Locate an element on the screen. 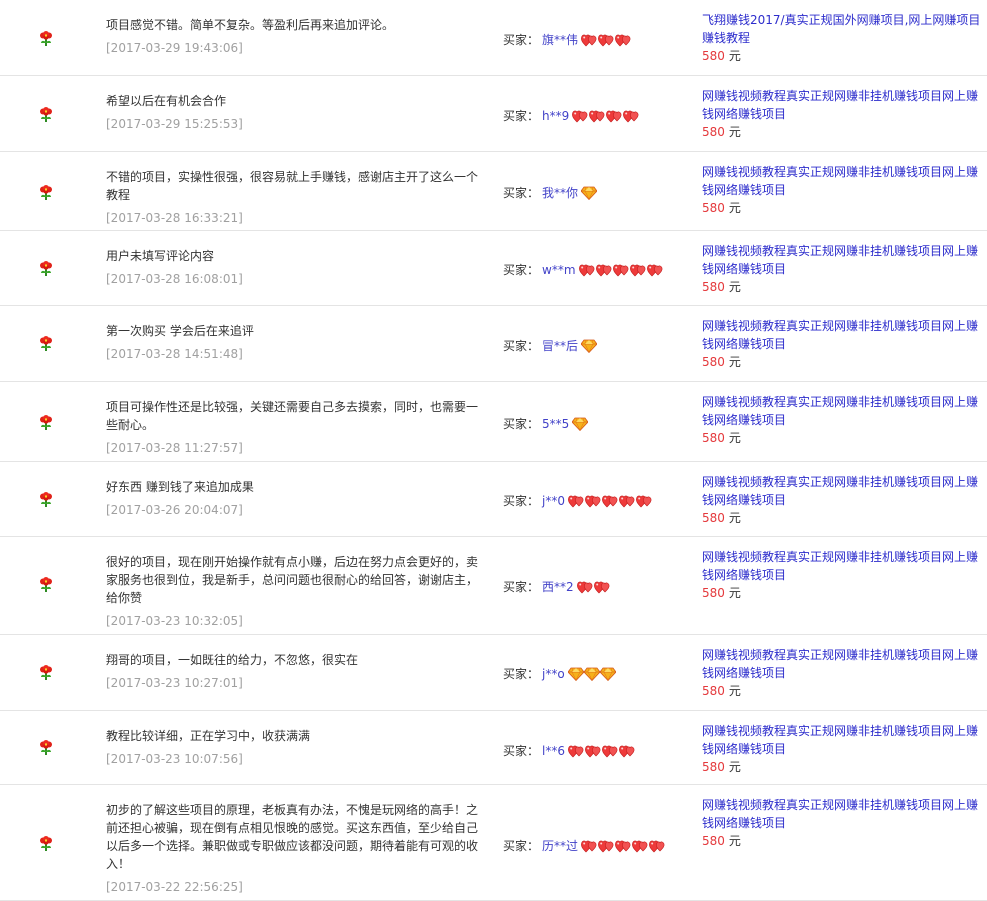  review-text: 翔哥的项目，一如既往的给力，不忽悠，很实在 is located at coordinates (232, 660).